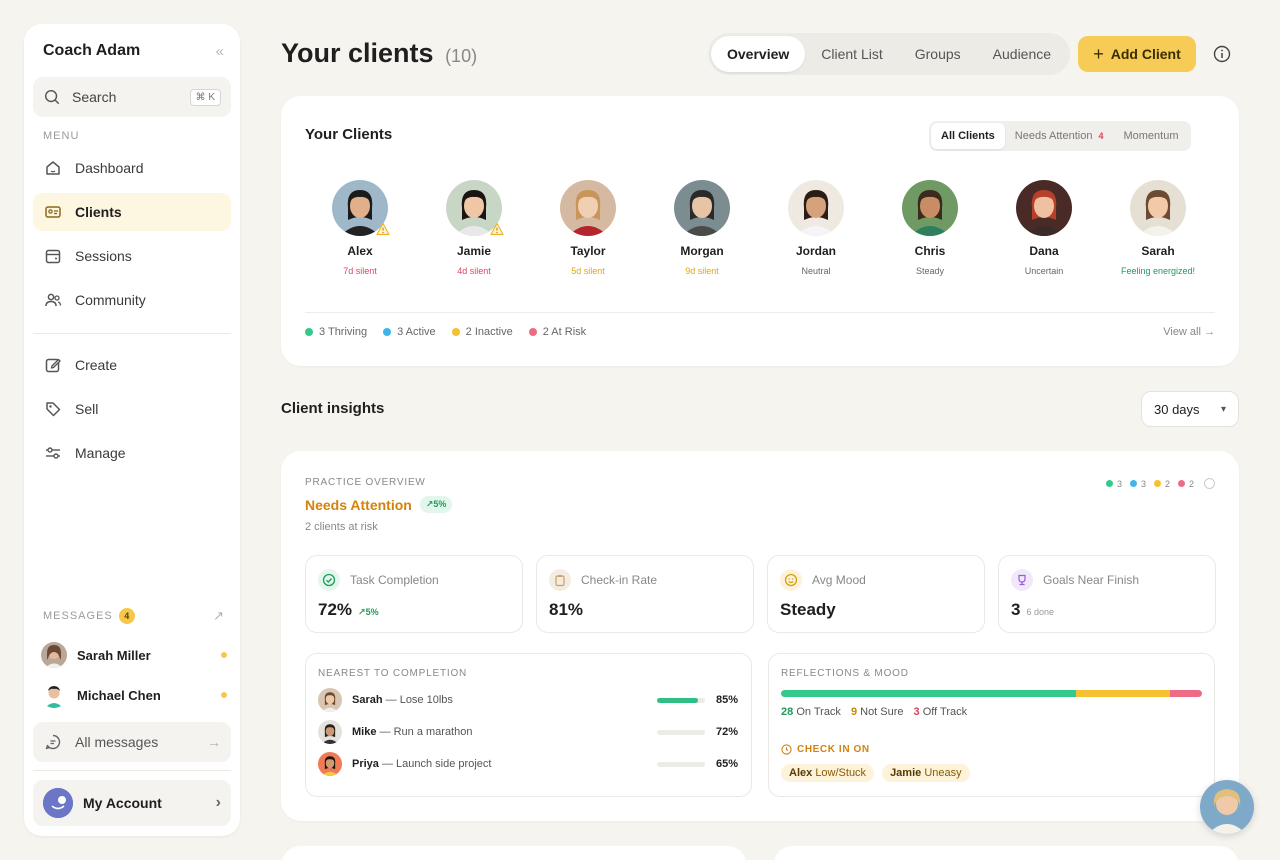  Describe the element at coordinates (916, 712) in the screenshot. I see `mood-count: 3` at that location.